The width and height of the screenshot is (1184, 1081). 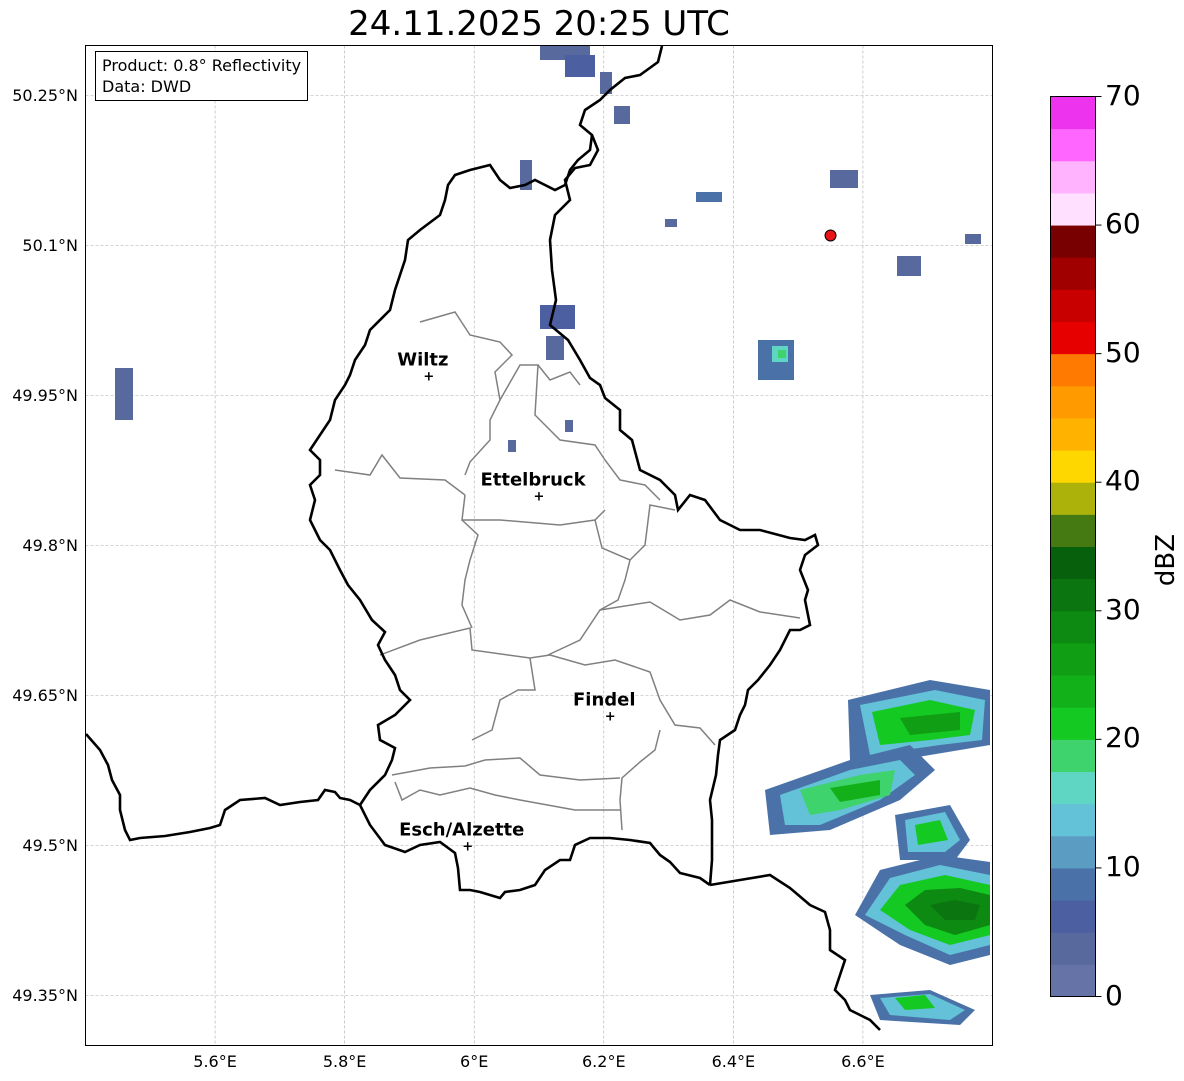 I want to click on lat-tick-label: 49.95°N, so click(x=45, y=395).